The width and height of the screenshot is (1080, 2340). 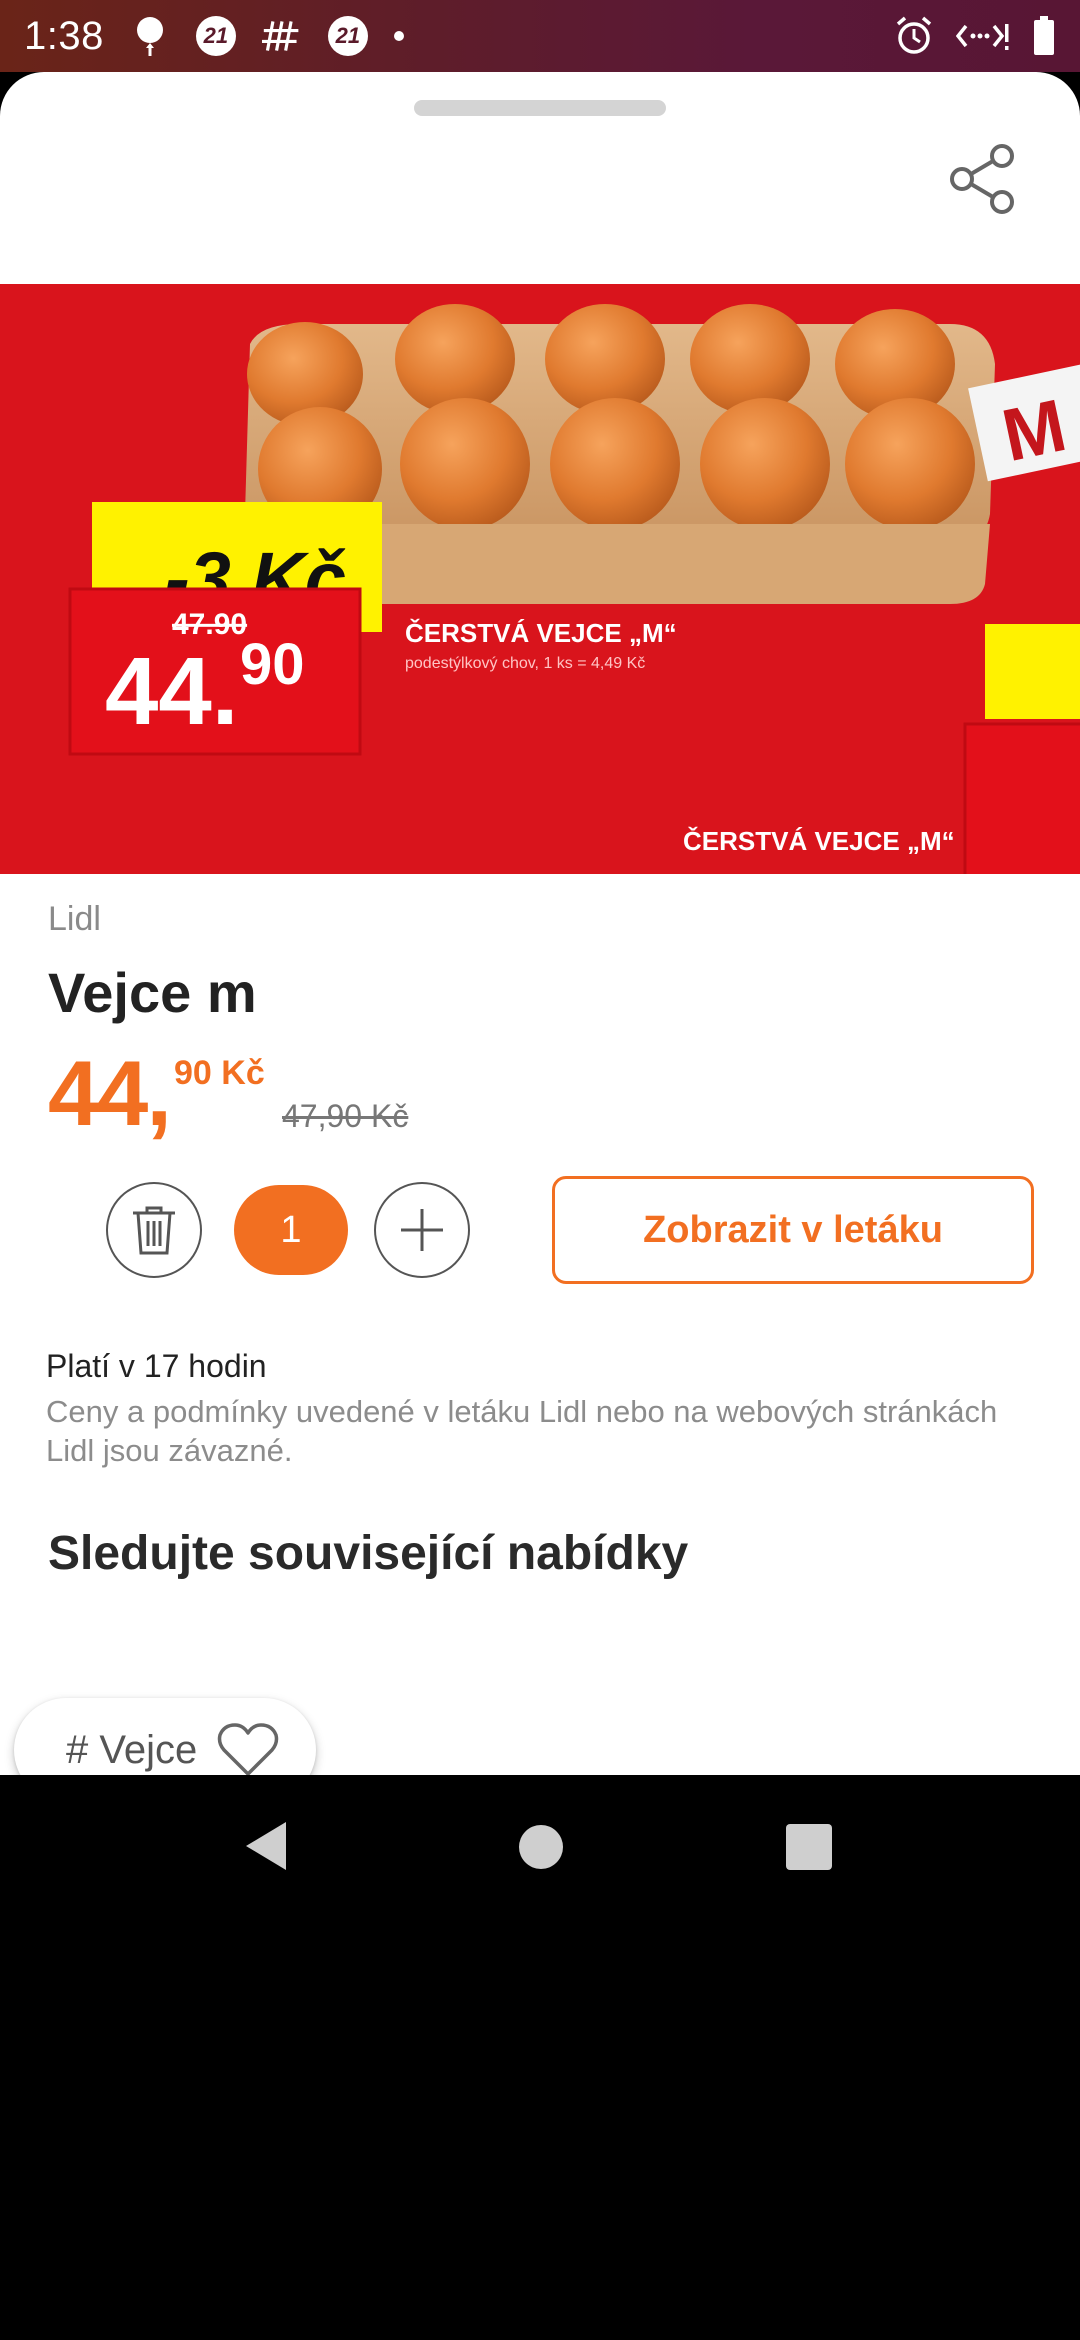 What do you see at coordinates (281, 36) in the screenshot?
I see `hashtag-icon` at bounding box center [281, 36].